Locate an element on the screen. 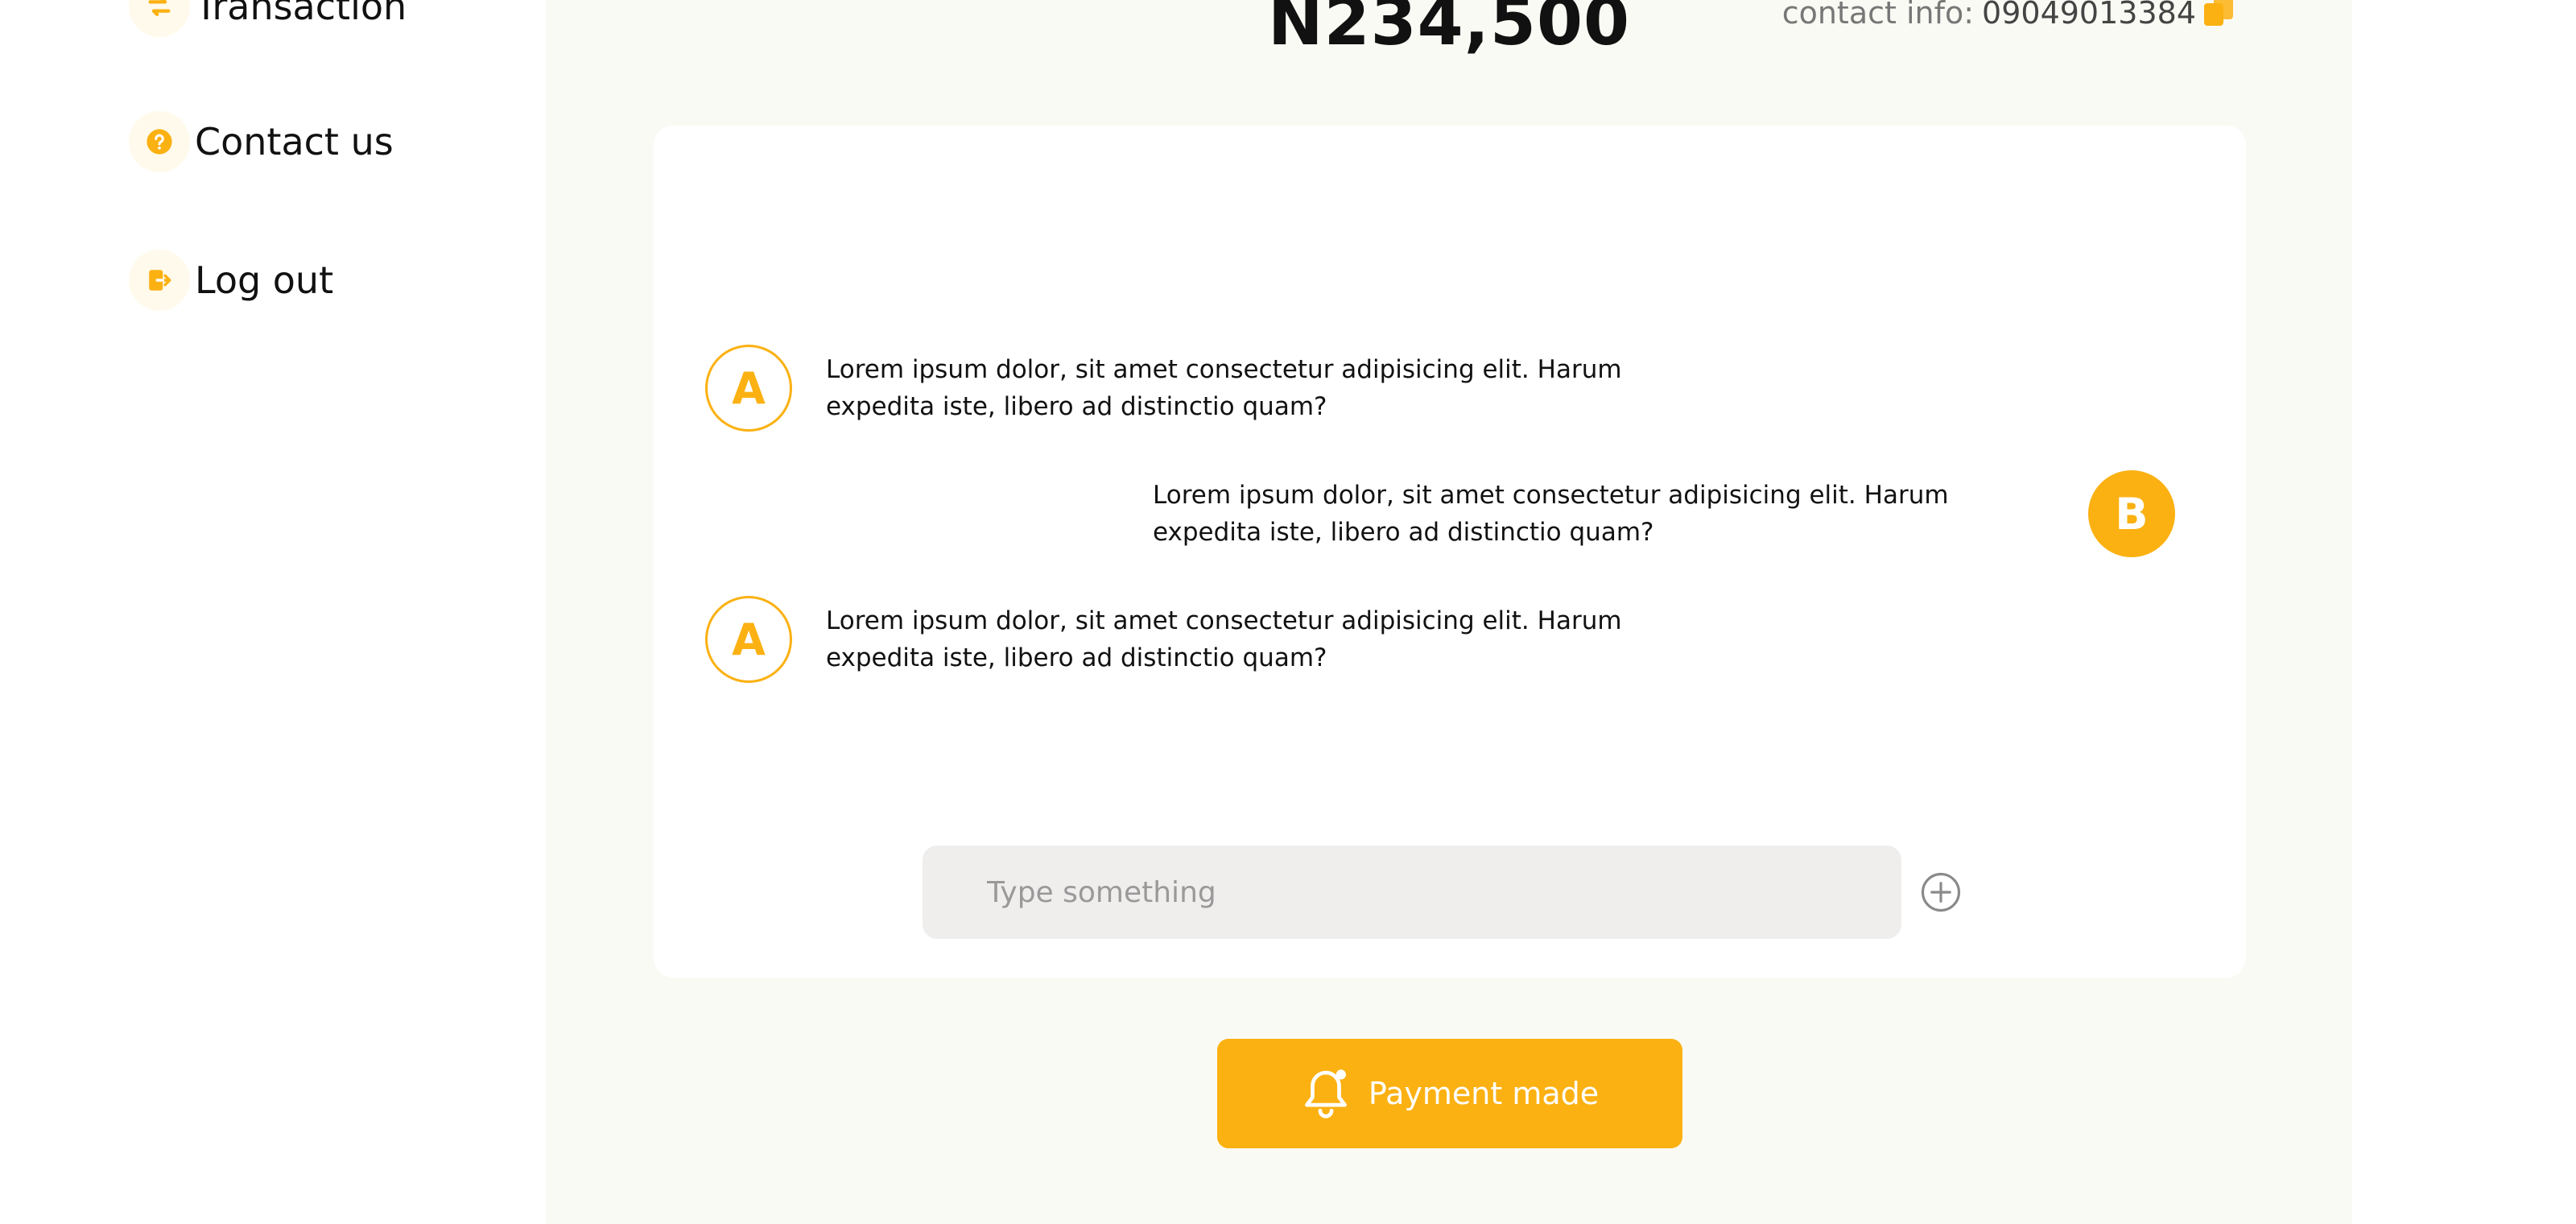 Image resolution: width=2576 pixels, height=1224 pixels. sidebar-item-label: Log out is located at coordinates (264, 280).